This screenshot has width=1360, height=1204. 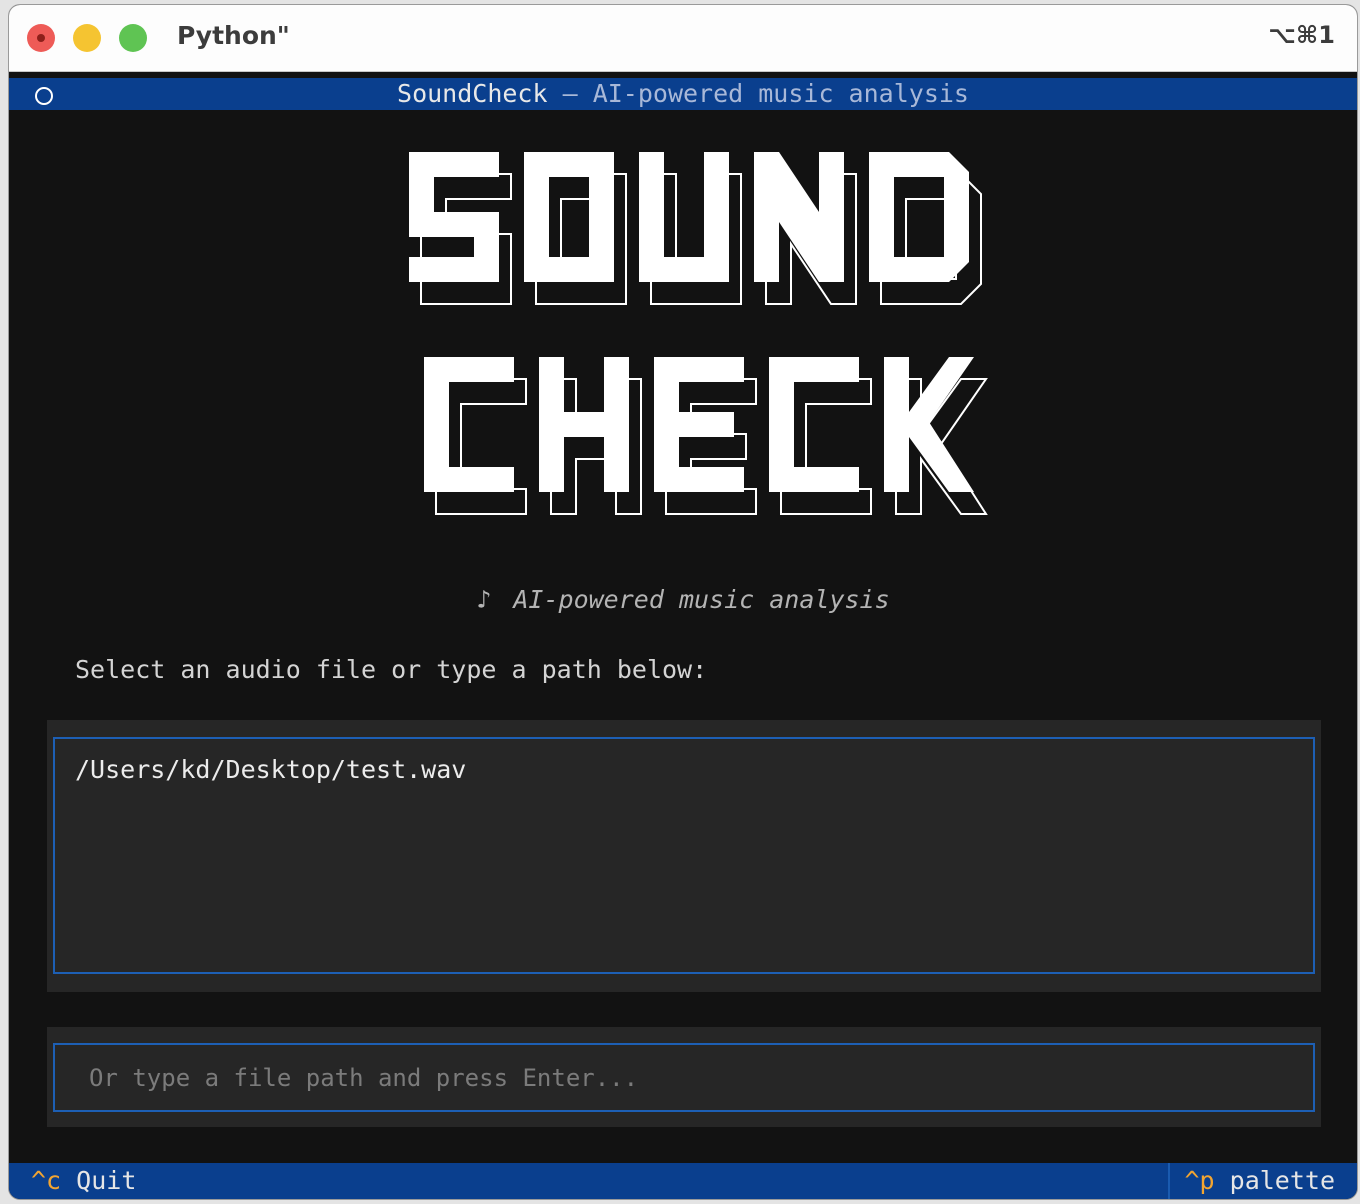 I want to click on quit-binding: ^c Quit, so click(x=83, y=1181).